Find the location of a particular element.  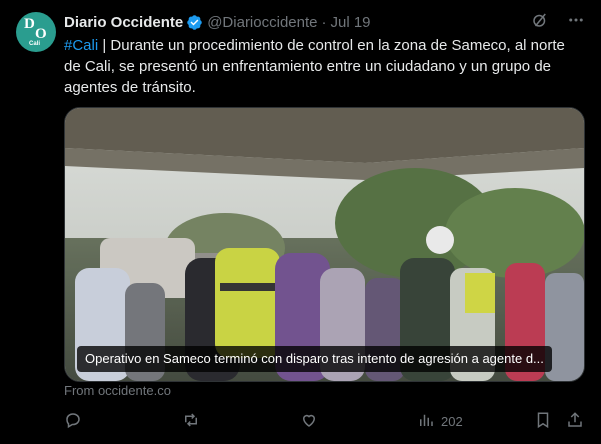

share-icon is located at coordinates (575, 421).